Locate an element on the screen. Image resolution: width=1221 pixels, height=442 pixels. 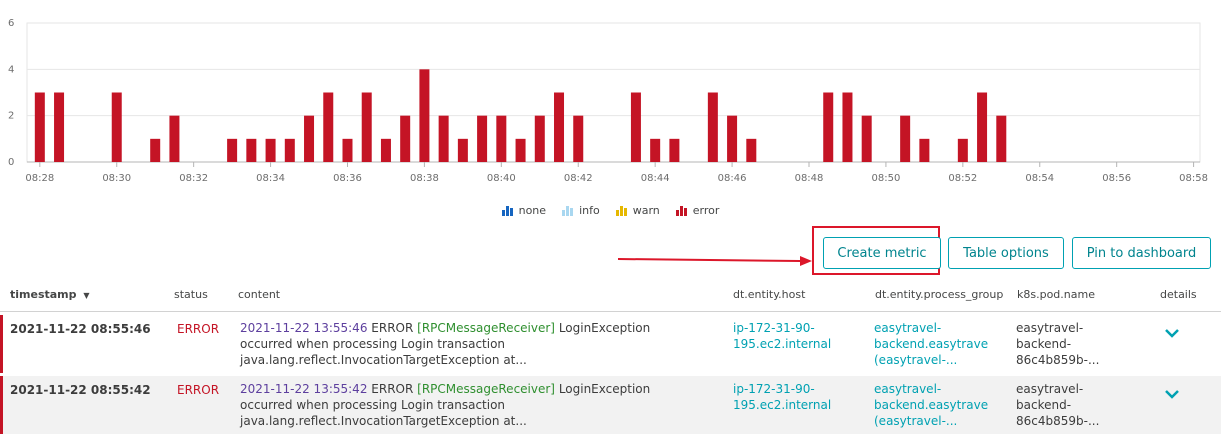
annotation-arrow is located at coordinates (714, 261).